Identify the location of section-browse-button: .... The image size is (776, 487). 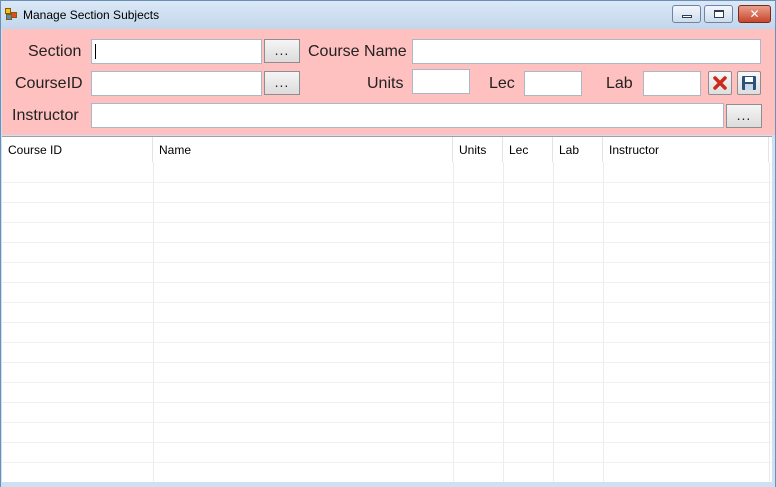
(282, 51).